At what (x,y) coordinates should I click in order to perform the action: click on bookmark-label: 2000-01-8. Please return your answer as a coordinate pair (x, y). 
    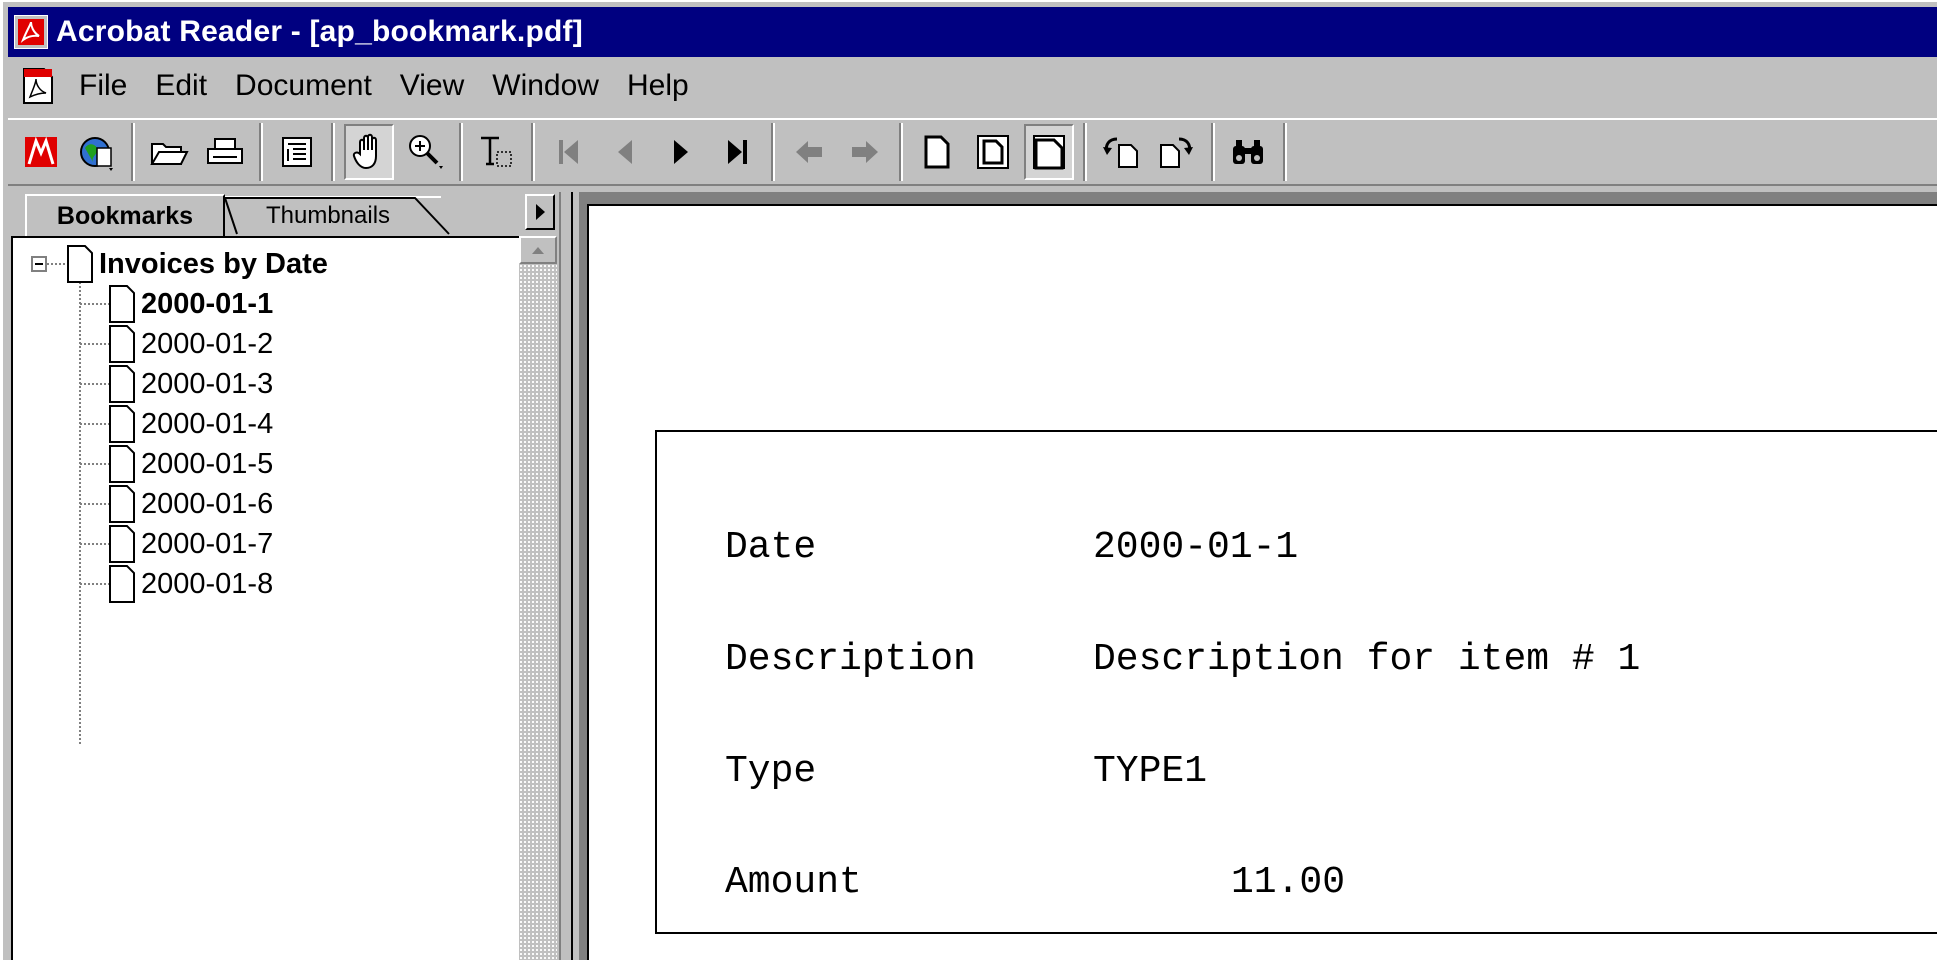
    Looking at the image, I should click on (207, 583).